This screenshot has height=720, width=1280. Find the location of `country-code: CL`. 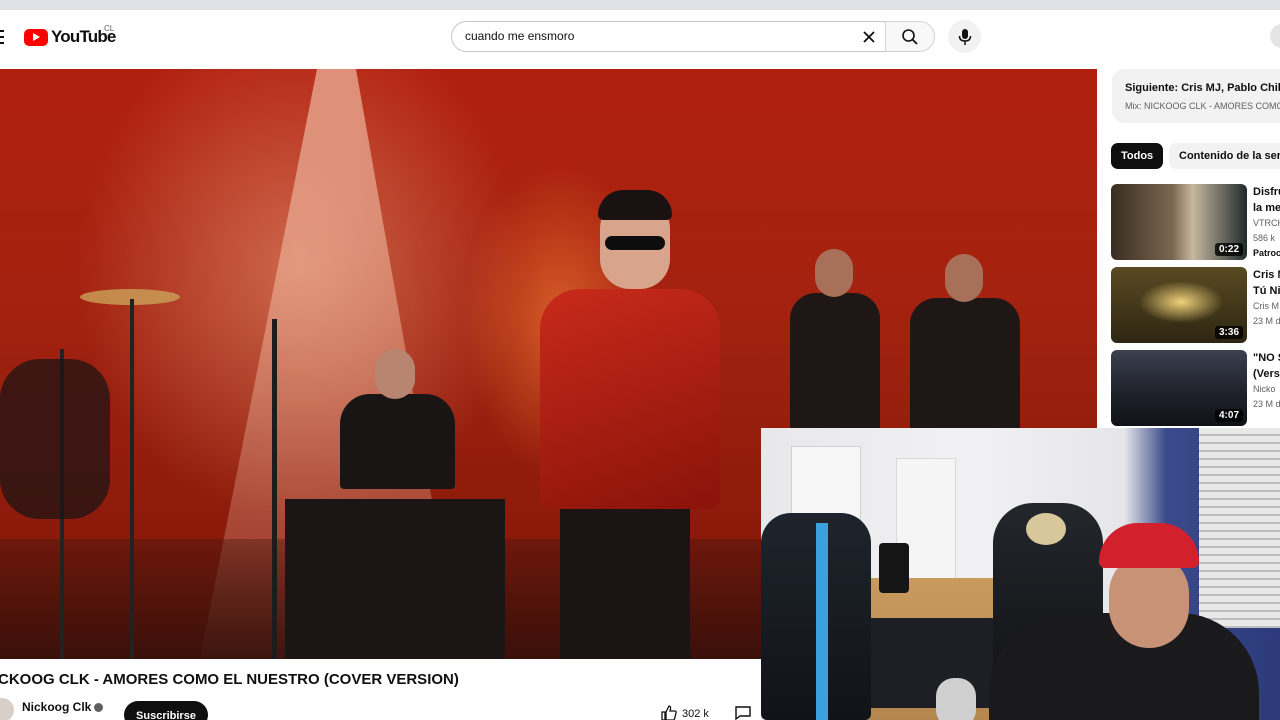

country-code: CL is located at coordinates (109, 28).